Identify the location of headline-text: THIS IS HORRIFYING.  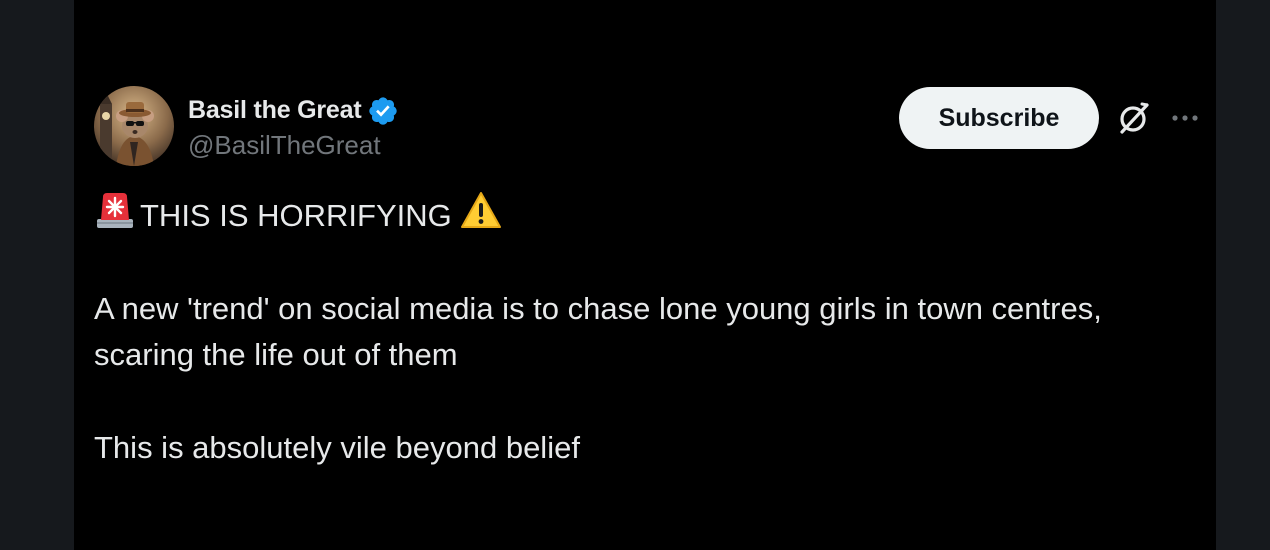
(296, 215).